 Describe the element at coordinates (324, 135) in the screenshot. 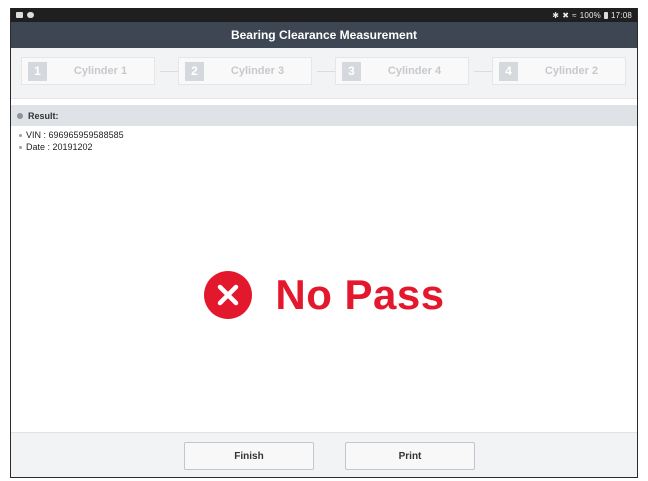

I see `vin-row: VIN : 696965959588585` at that location.